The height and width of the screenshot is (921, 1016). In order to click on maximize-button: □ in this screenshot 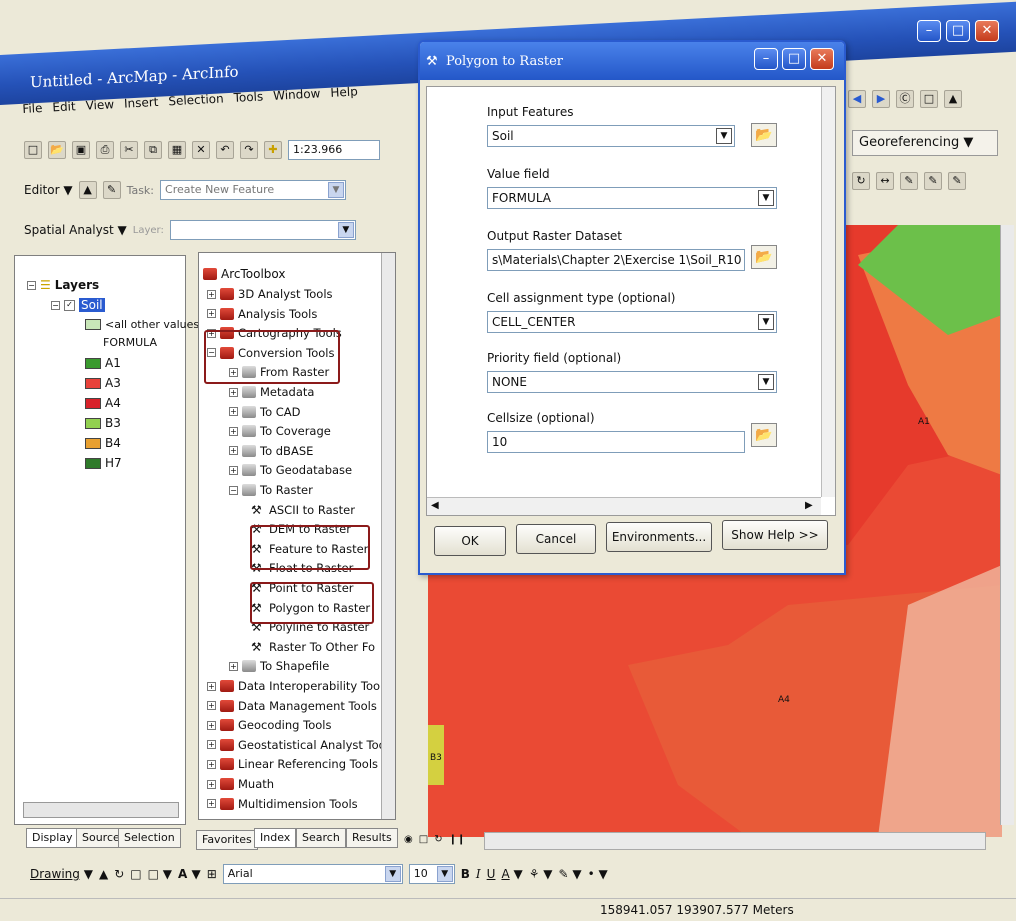, I will do `click(958, 31)`.